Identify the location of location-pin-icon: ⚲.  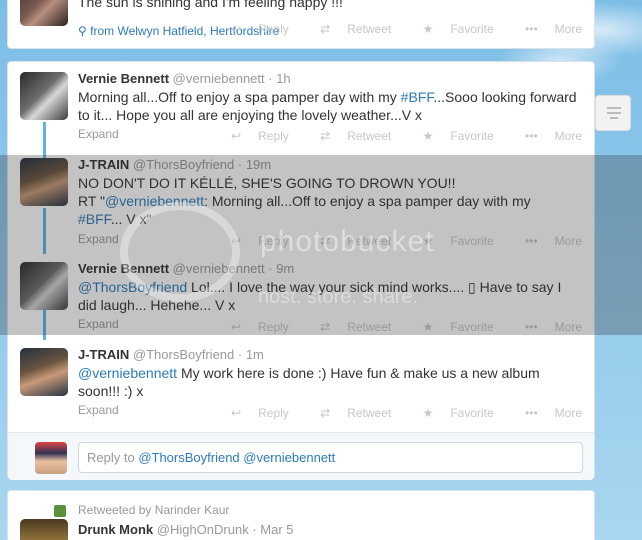
(84, 31).